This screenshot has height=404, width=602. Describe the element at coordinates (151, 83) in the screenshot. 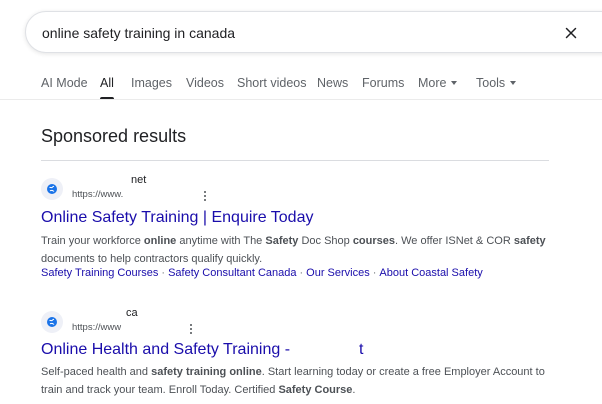

I see `tab-images: Images` at that location.